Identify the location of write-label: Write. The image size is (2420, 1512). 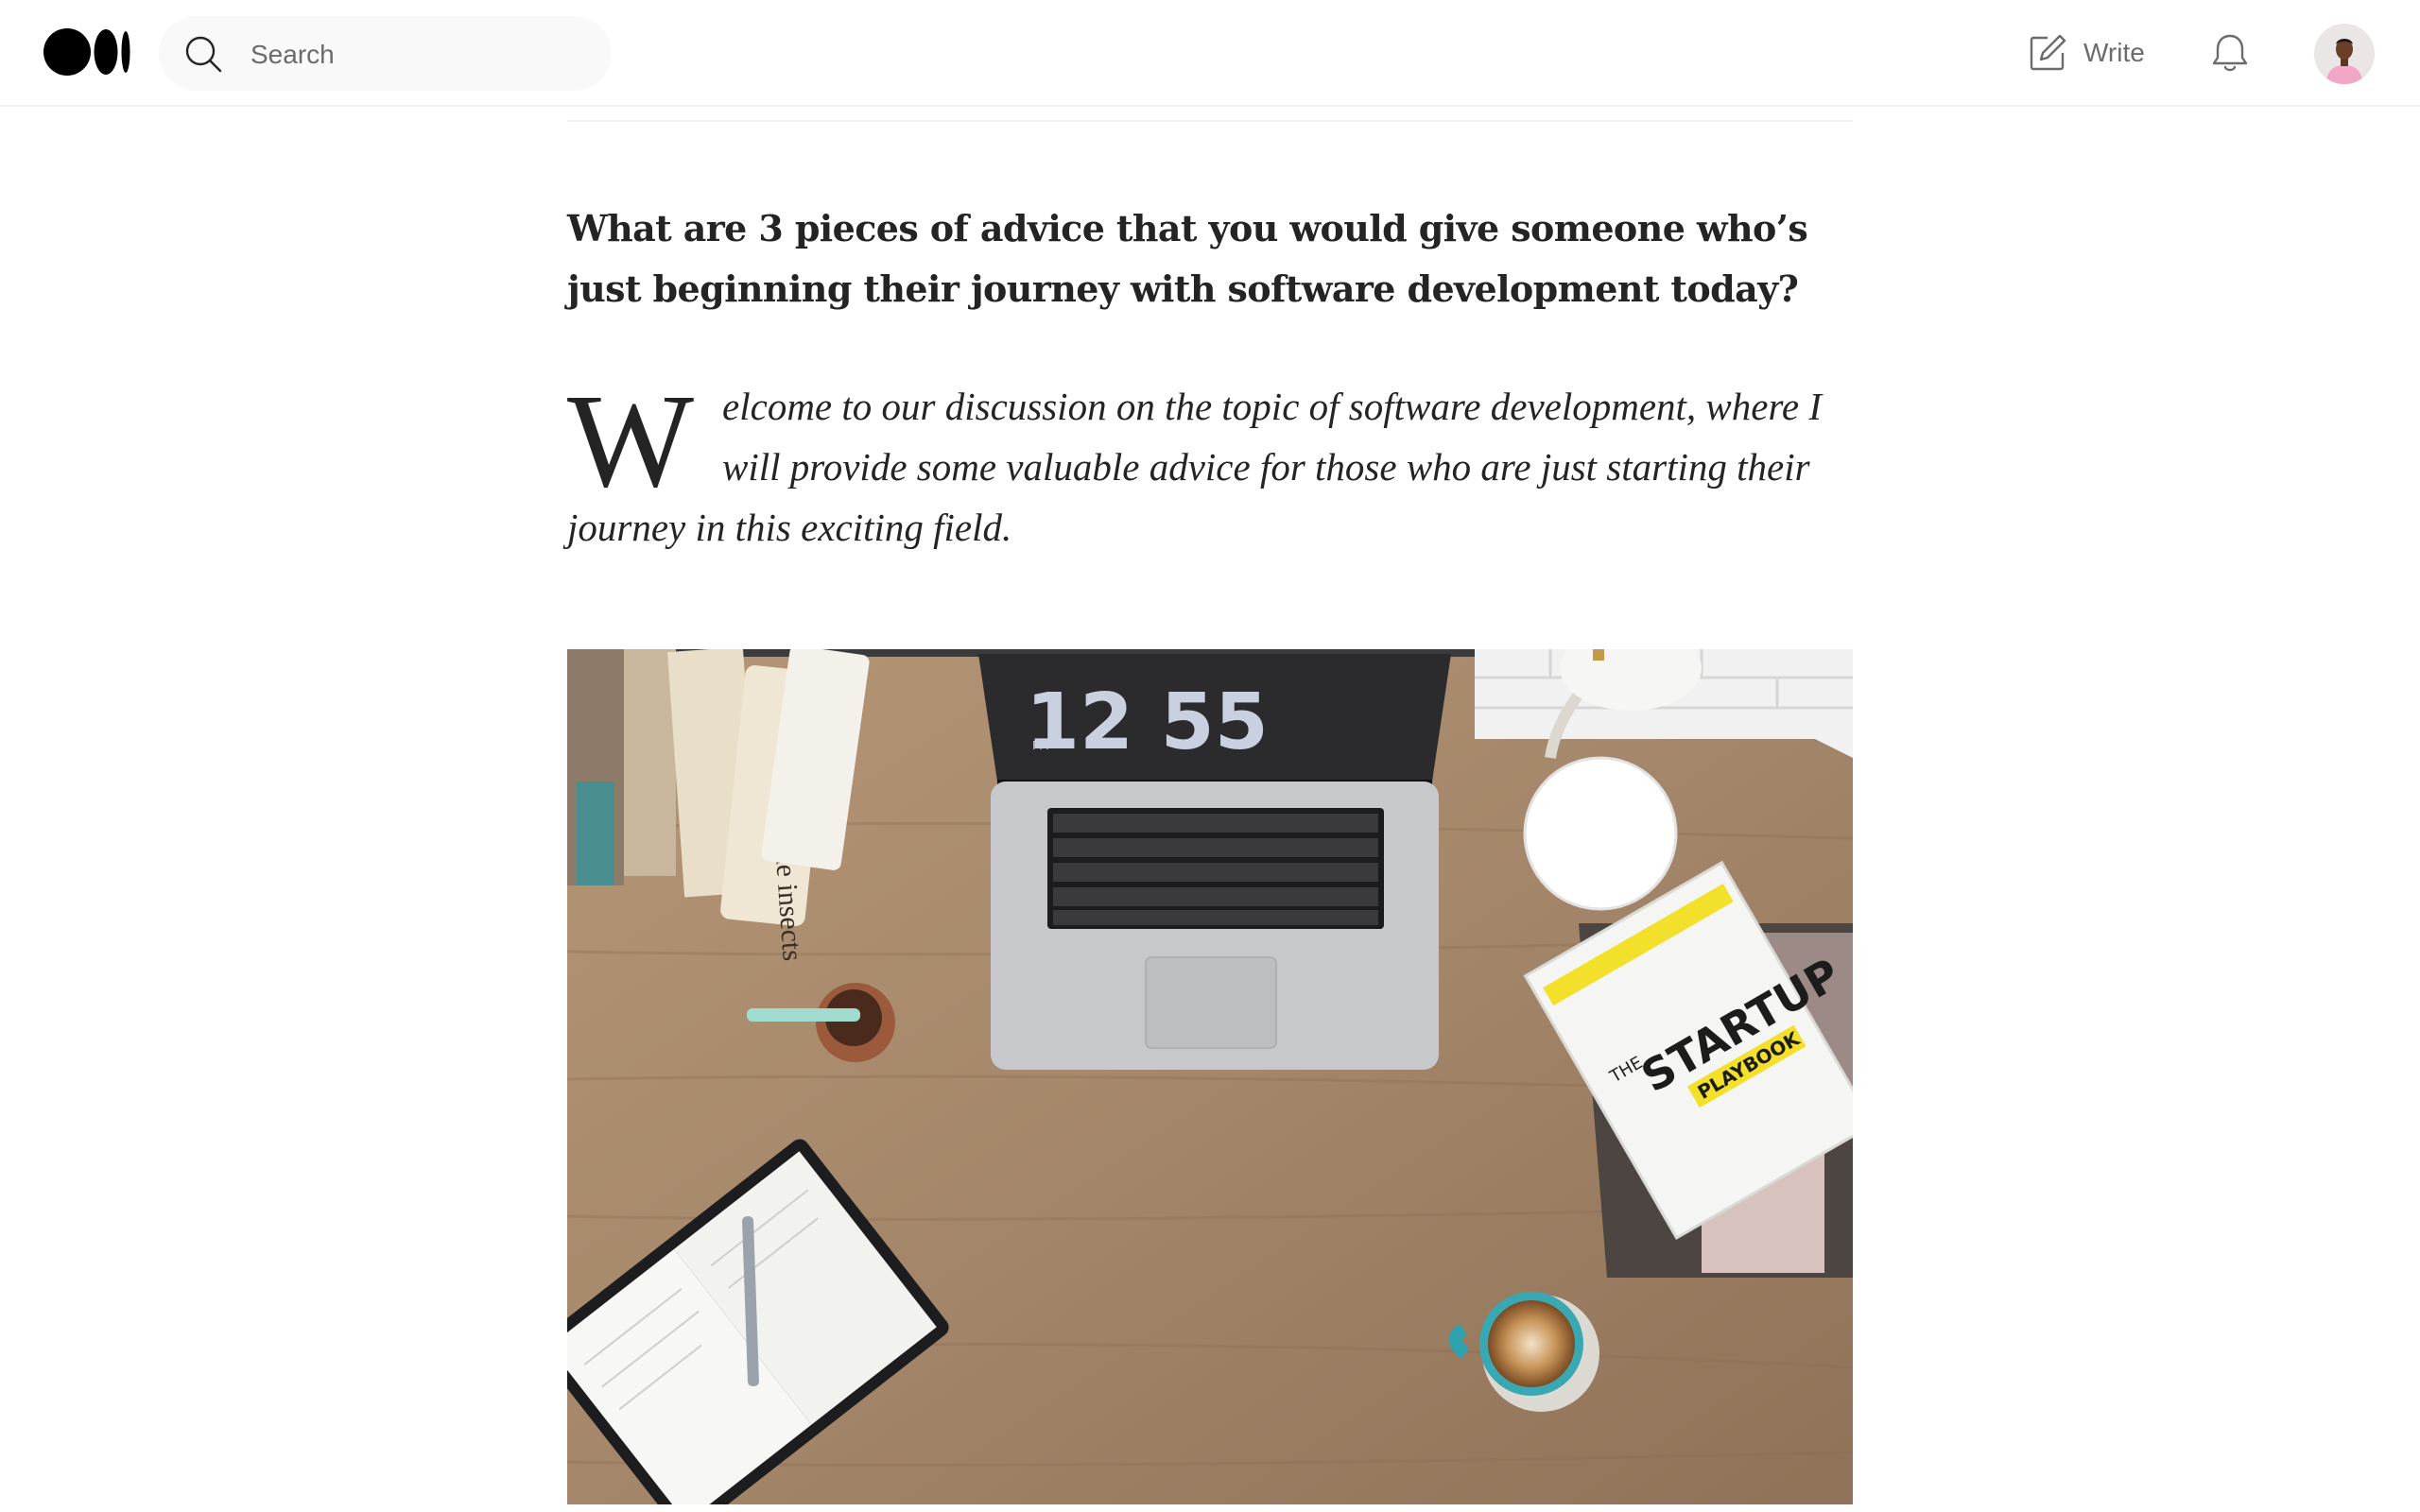
(2114, 52).